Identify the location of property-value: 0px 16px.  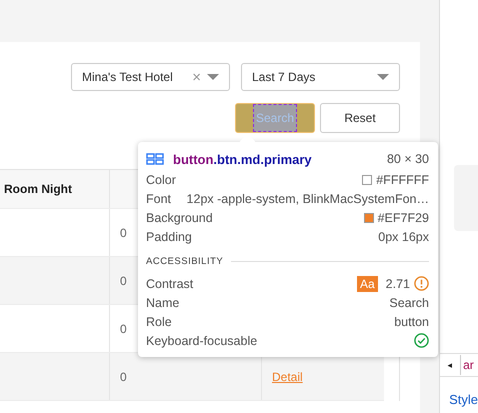
(403, 237).